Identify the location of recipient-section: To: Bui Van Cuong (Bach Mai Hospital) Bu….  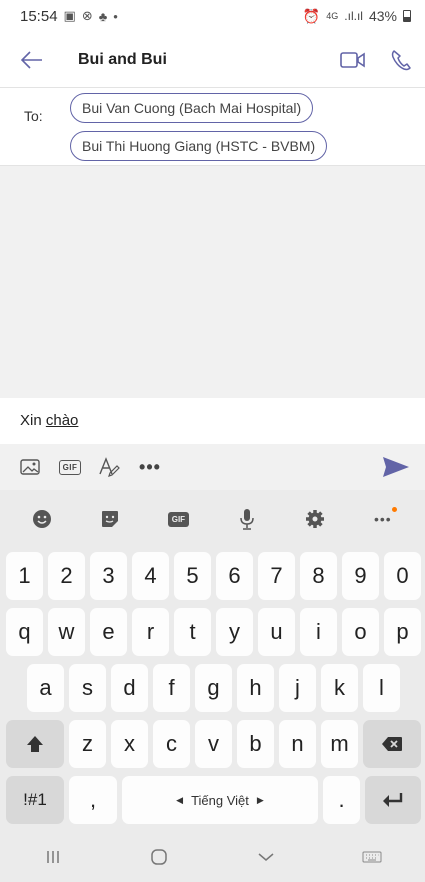
(212, 127).